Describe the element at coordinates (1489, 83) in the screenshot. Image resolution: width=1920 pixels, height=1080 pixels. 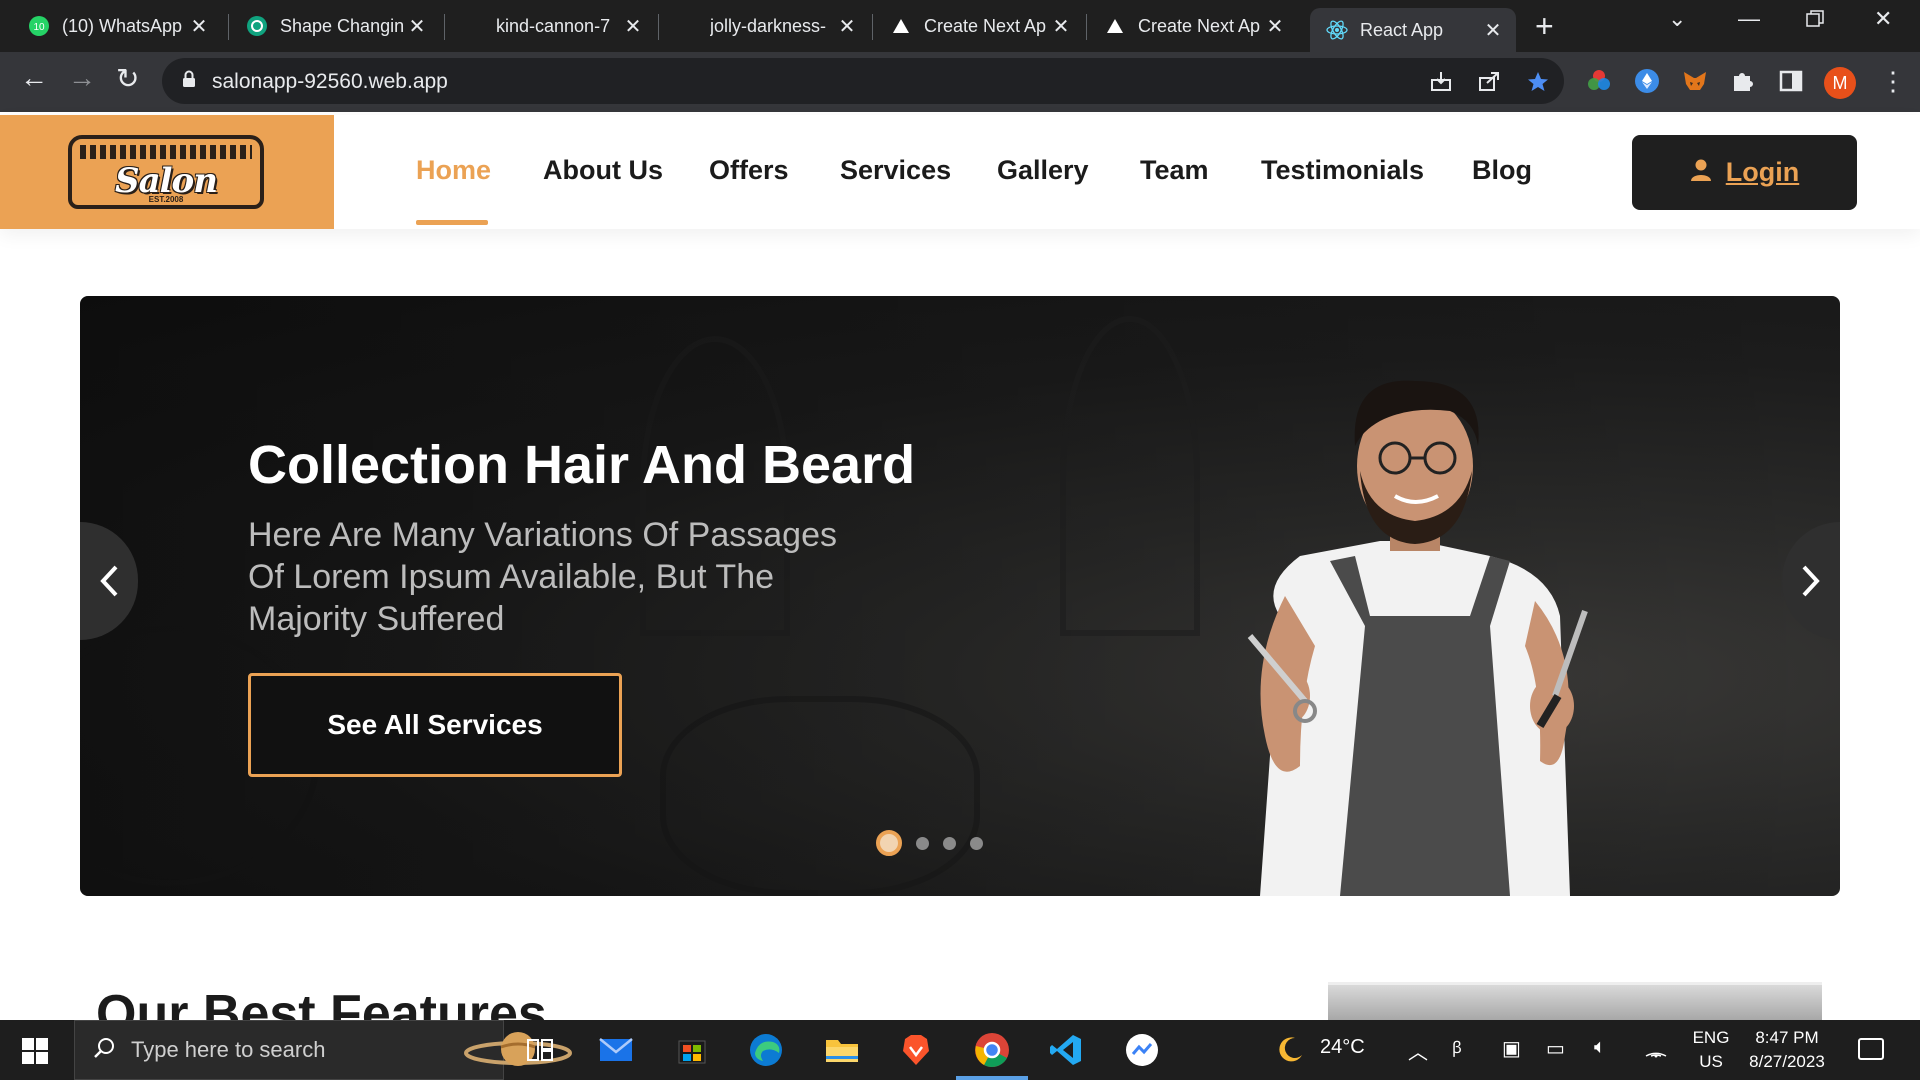
I see `share-icon` at that location.